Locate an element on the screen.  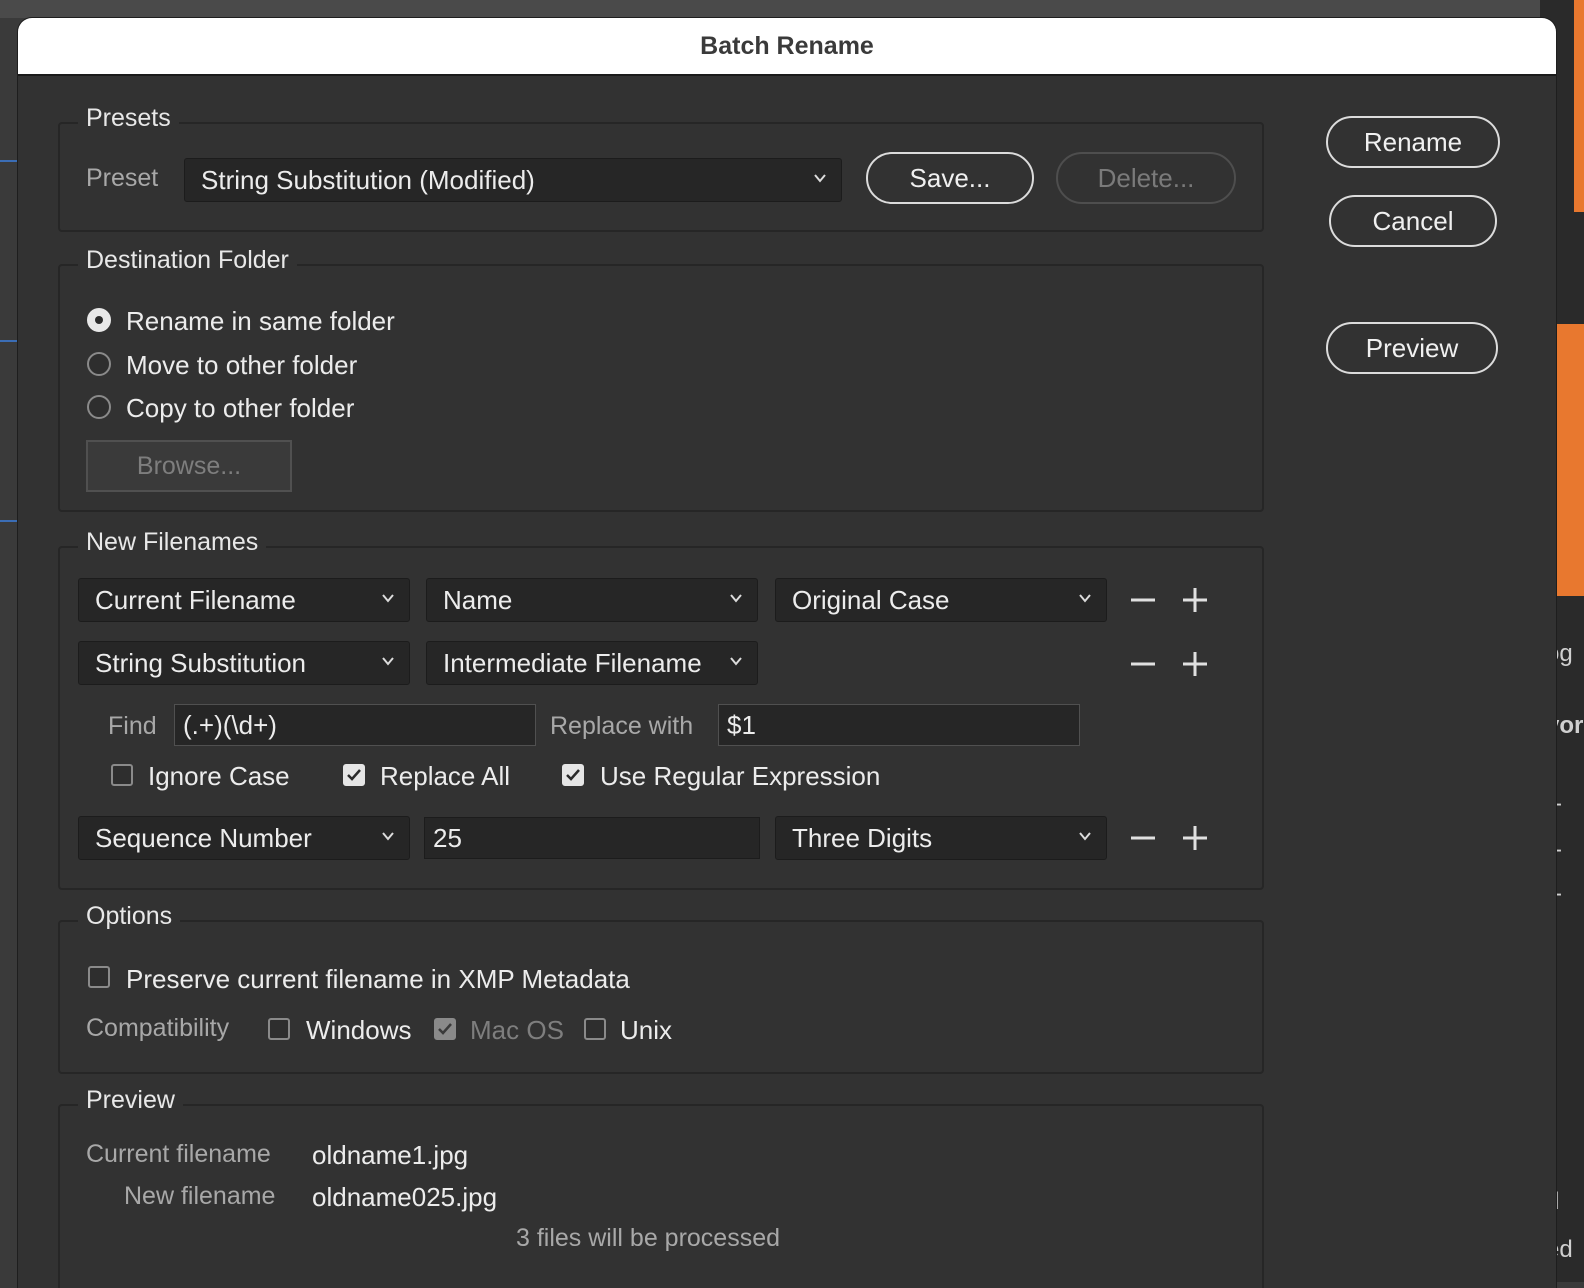
dialog-title: Batch Rename is located at coordinates (787, 45).